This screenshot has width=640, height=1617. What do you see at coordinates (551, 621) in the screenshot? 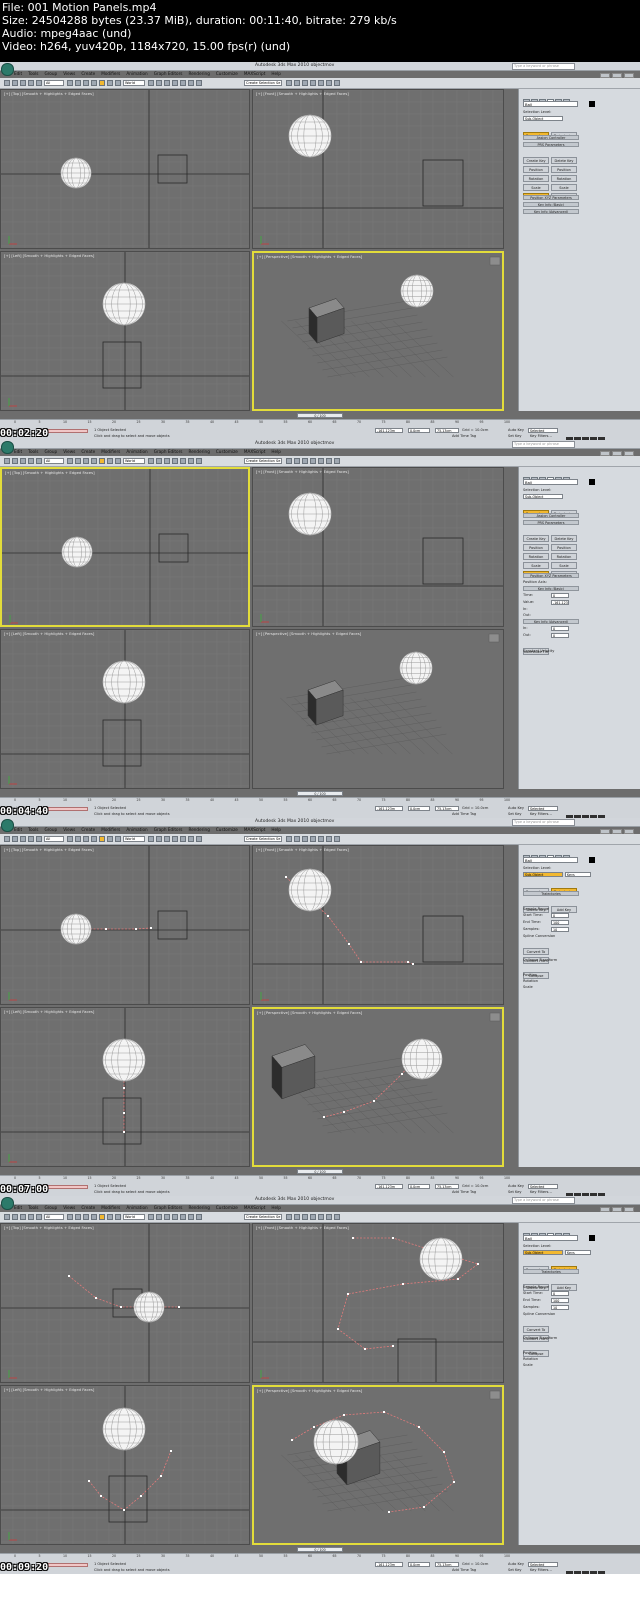
I see `key-info-advanced-rollout: Key Info (Advanced)` at bounding box center [551, 621].